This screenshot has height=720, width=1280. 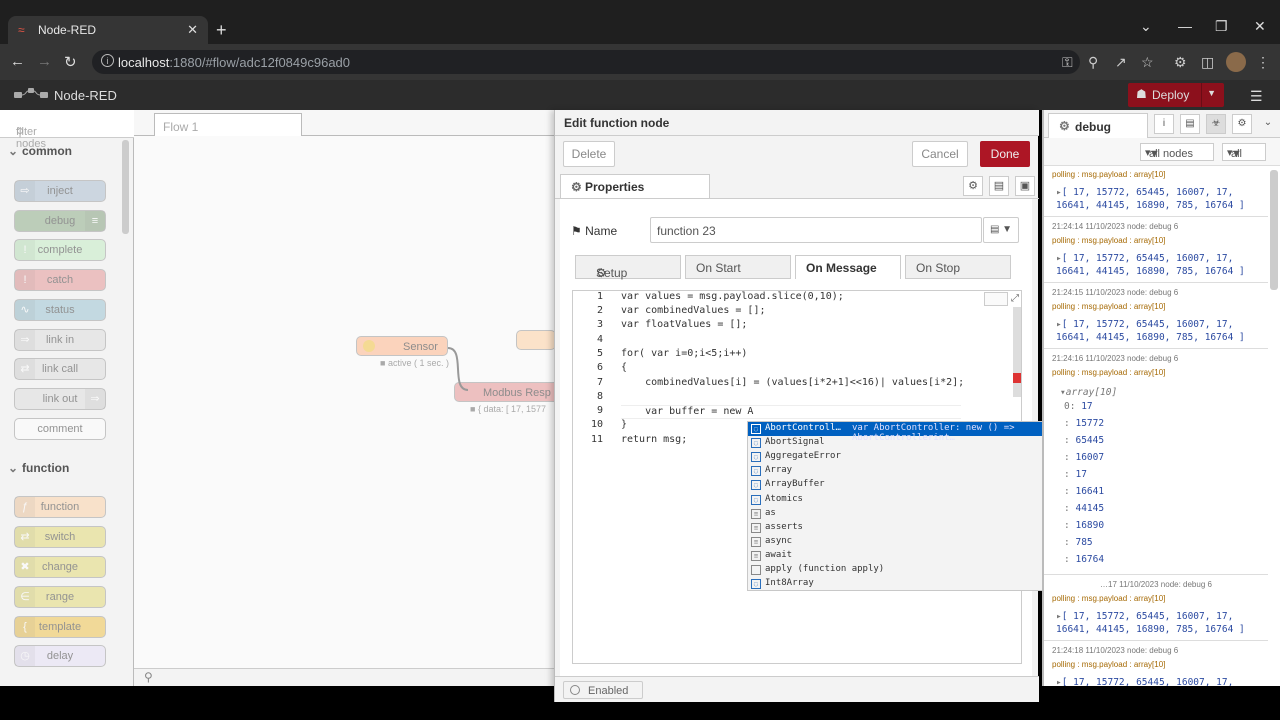 What do you see at coordinates (1263, 62) in the screenshot?
I see `browser-menu-icon: ⋮` at bounding box center [1263, 62].